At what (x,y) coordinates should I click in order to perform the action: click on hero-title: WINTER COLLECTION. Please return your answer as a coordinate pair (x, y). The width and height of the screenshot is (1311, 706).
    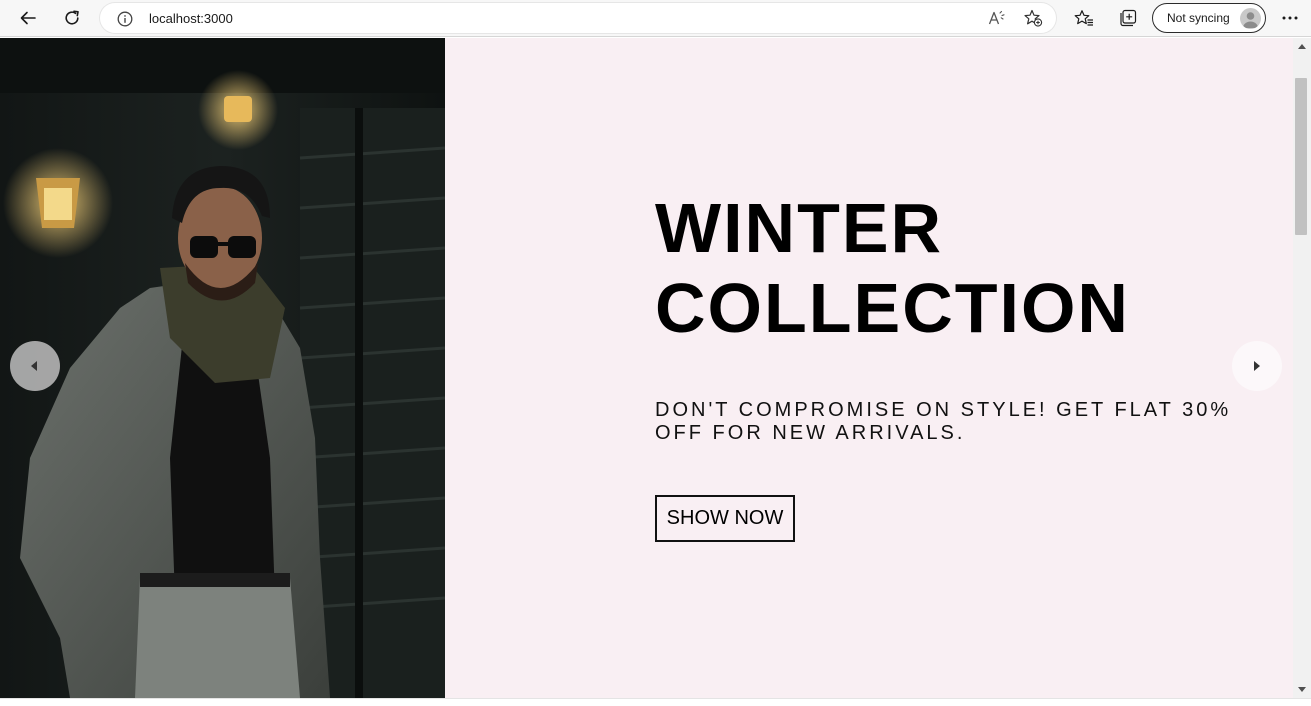
    Looking at the image, I should click on (955, 268).